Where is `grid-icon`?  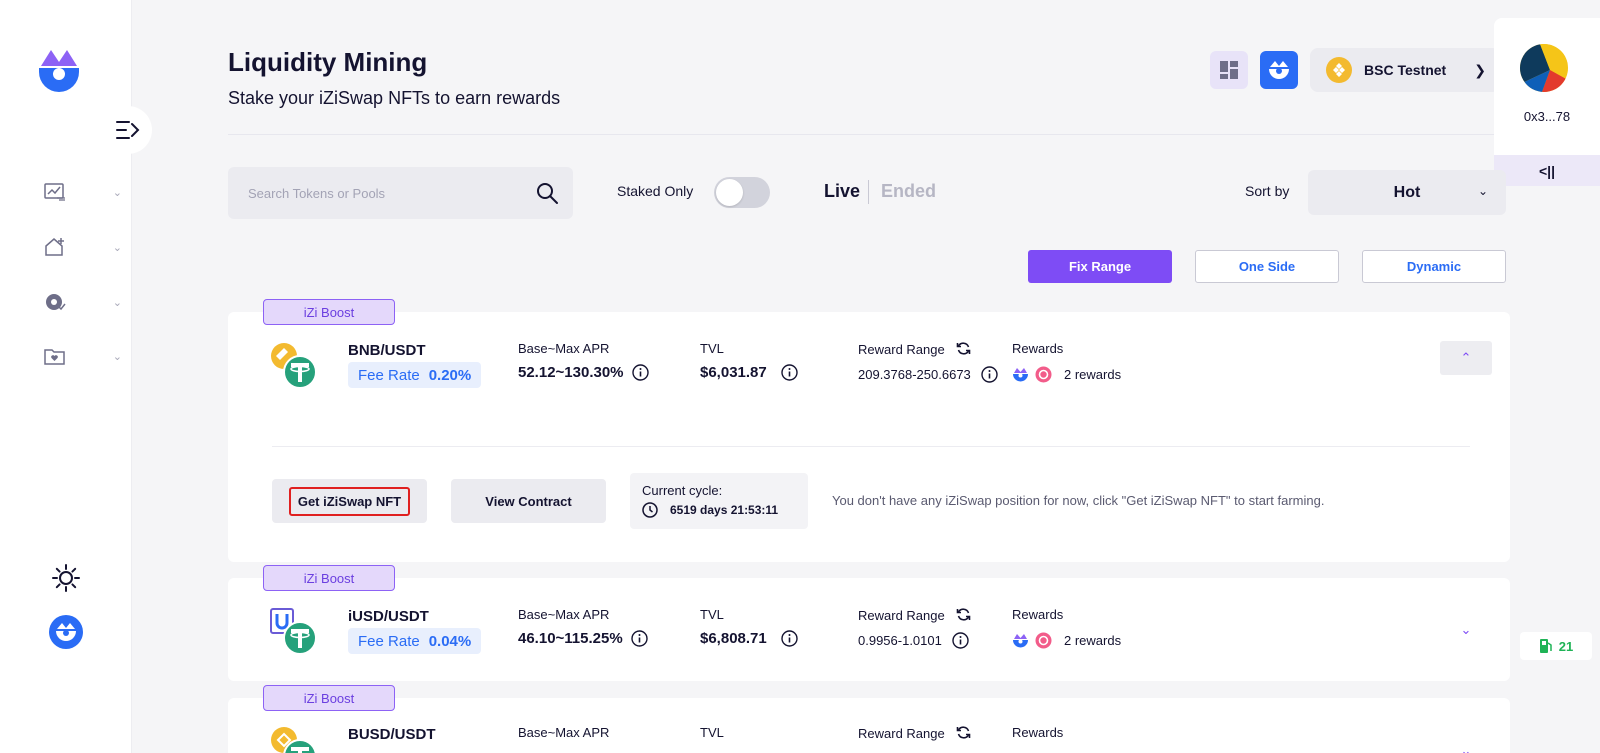 grid-icon is located at coordinates (1229, 70).